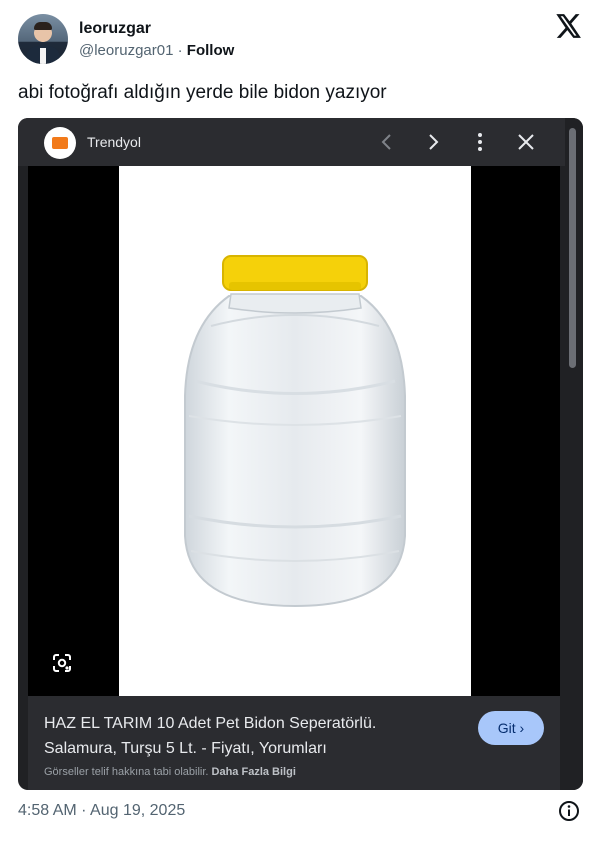 This screenshot has height=842, width=600. What do you see at coordinates (43, 39) in the screenshot?
I see `avatar` at bounding box center [43, 39].